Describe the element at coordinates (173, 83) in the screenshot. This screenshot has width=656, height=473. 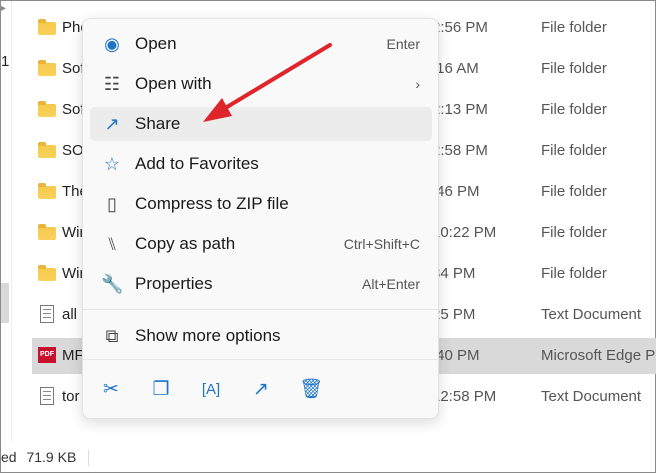
I see `menu-item-label: Open with` at that location.